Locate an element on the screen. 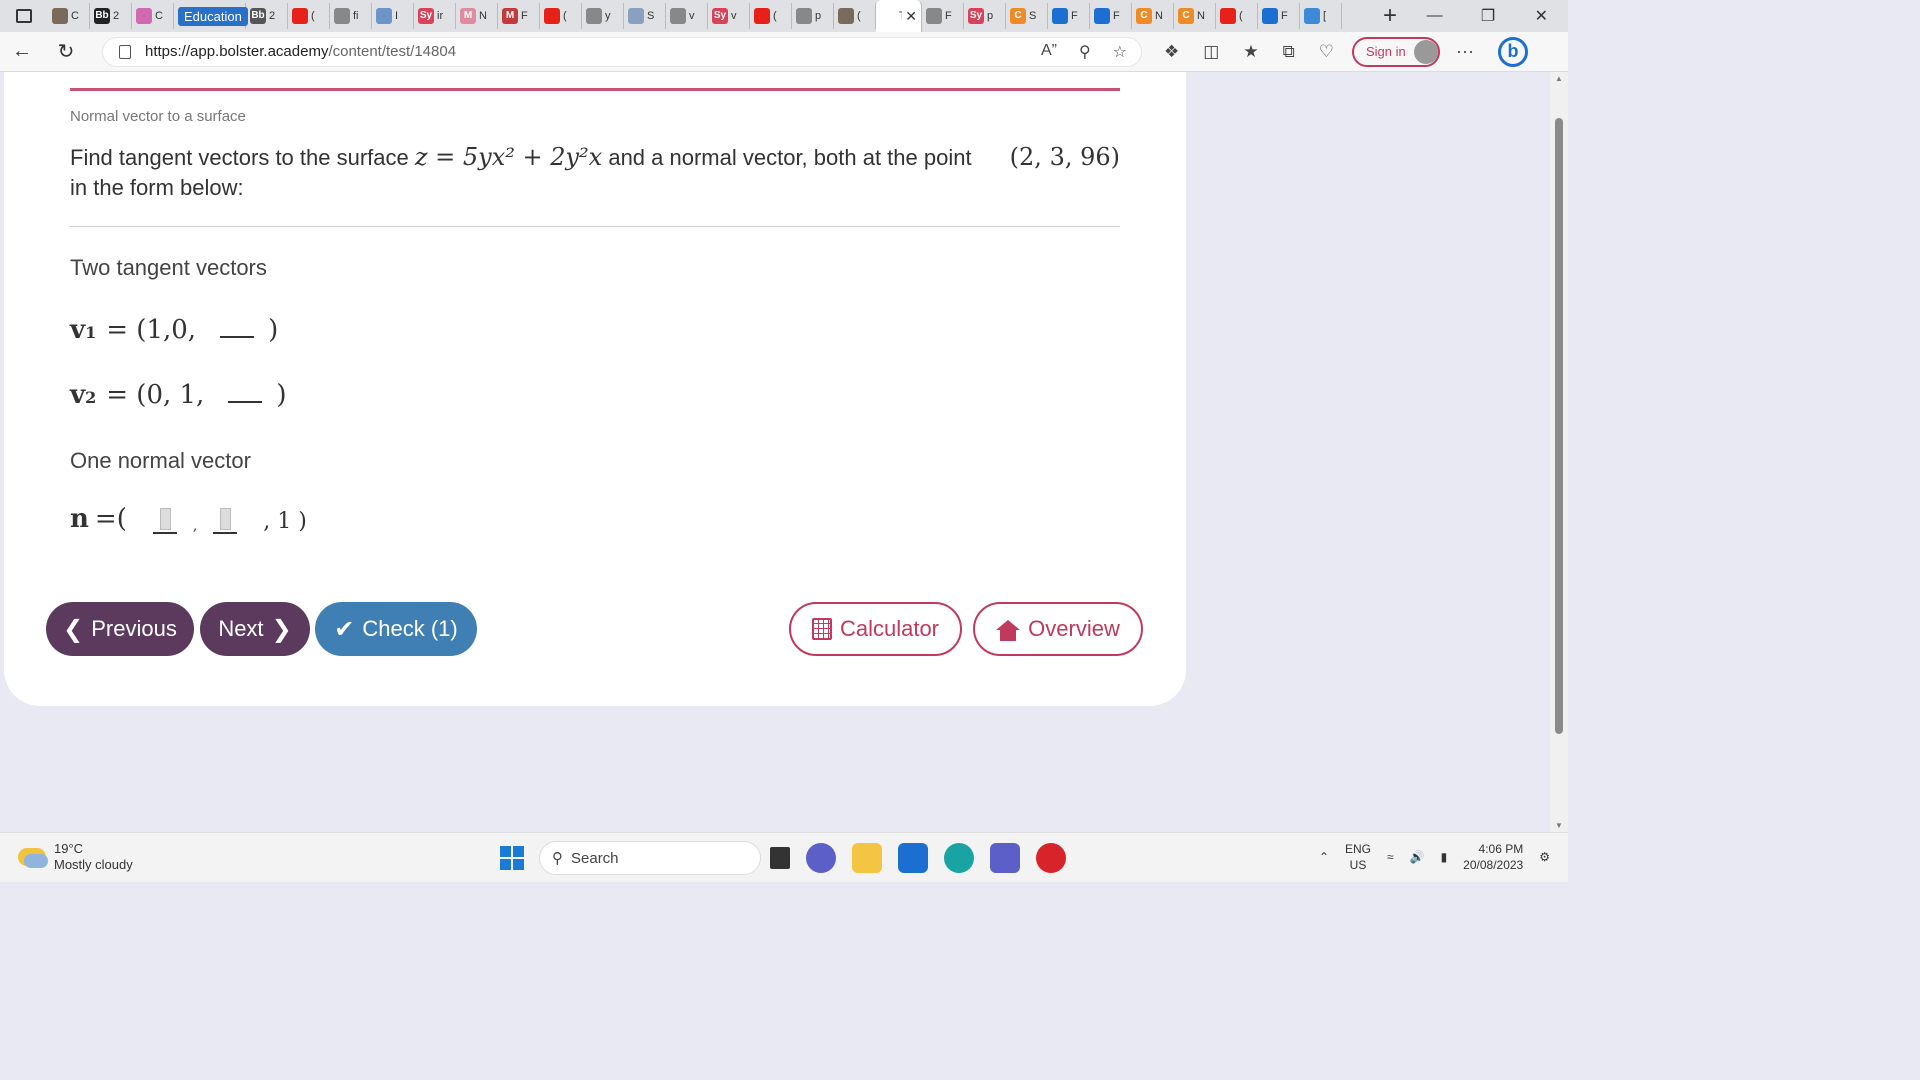 The width and height of the screenshot is (1920, 1080). antivirus-icon is located at coordinates (1051, 858).